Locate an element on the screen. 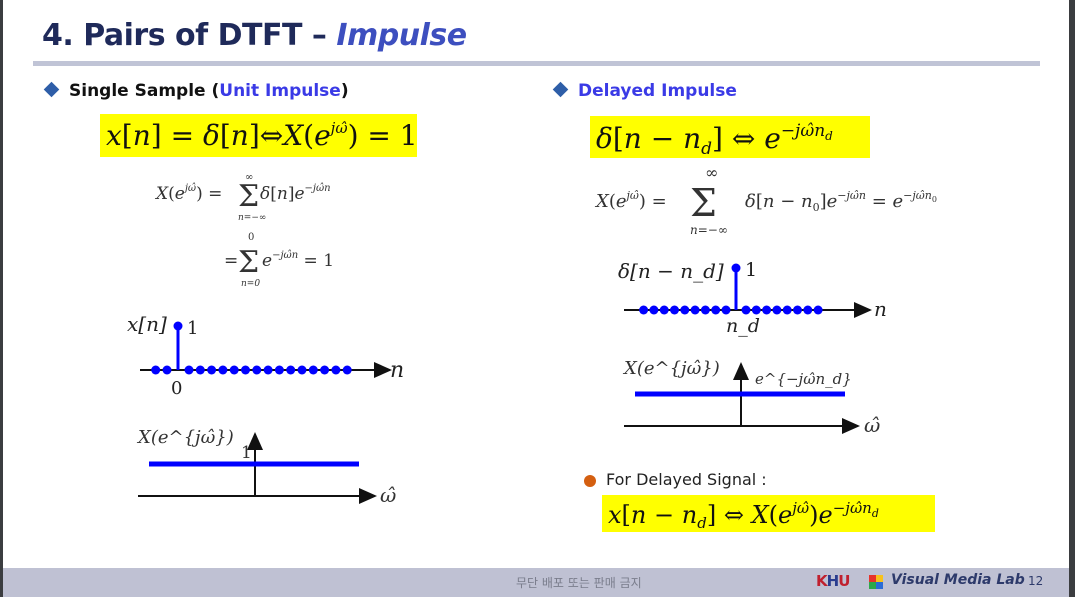 The image size is (1075, 597). delayed-impulse-pair-formula: δ[n − nd] ⇔ e−jω̂nd is located at coordinates (714, 140).